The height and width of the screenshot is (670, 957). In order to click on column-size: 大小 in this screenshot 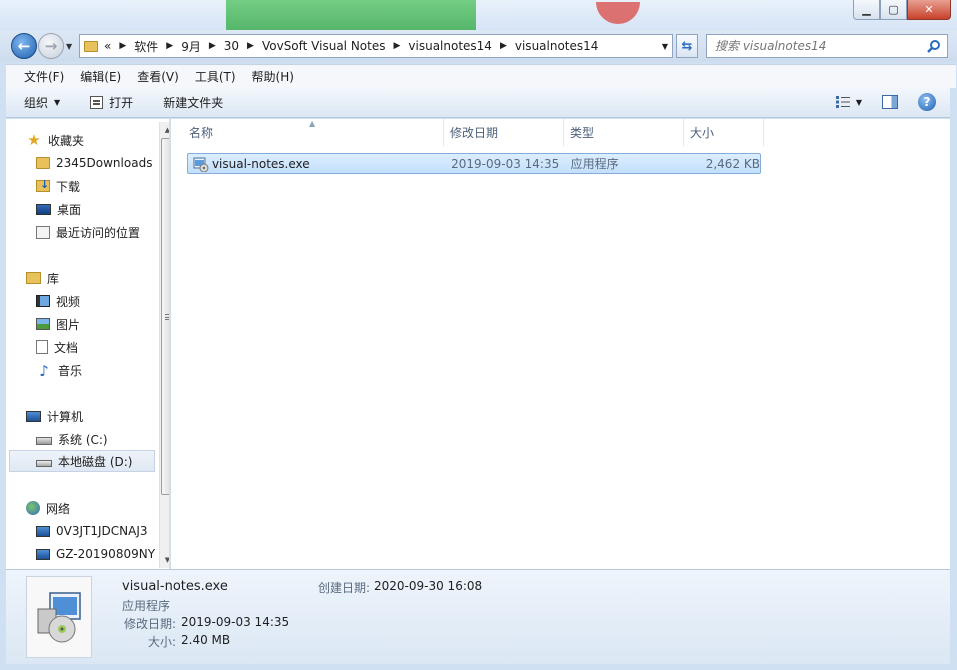, I will do `click(724, 132)`.